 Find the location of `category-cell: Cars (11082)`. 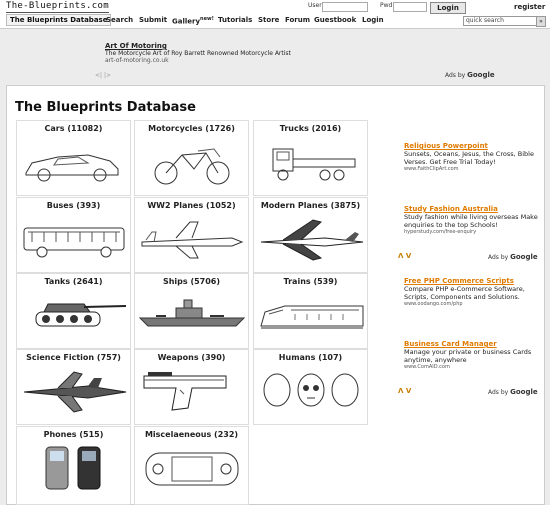

category-cell: Cars (11082) is located at coordinates (73, 158).